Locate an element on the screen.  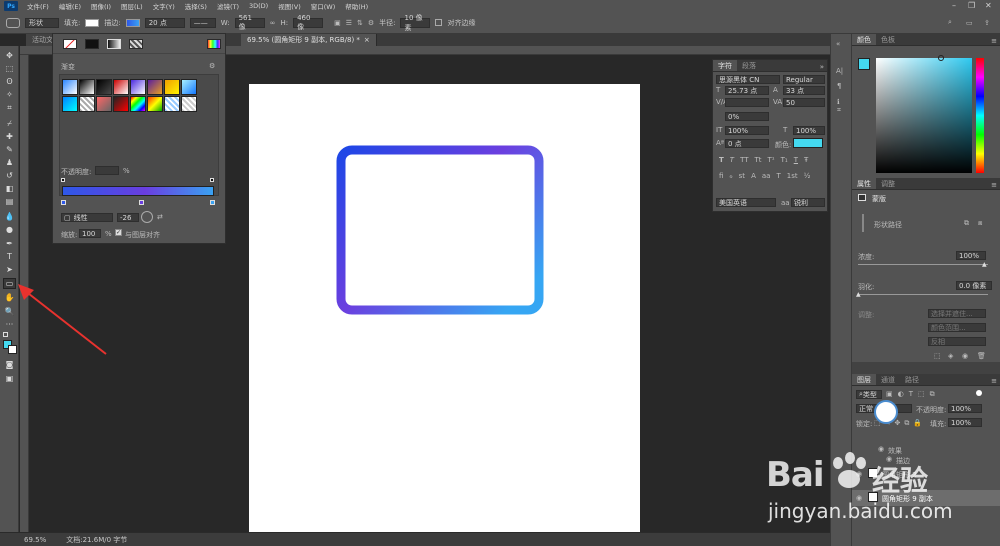
foreground-color-swatch is located at coordinates (864, 64).